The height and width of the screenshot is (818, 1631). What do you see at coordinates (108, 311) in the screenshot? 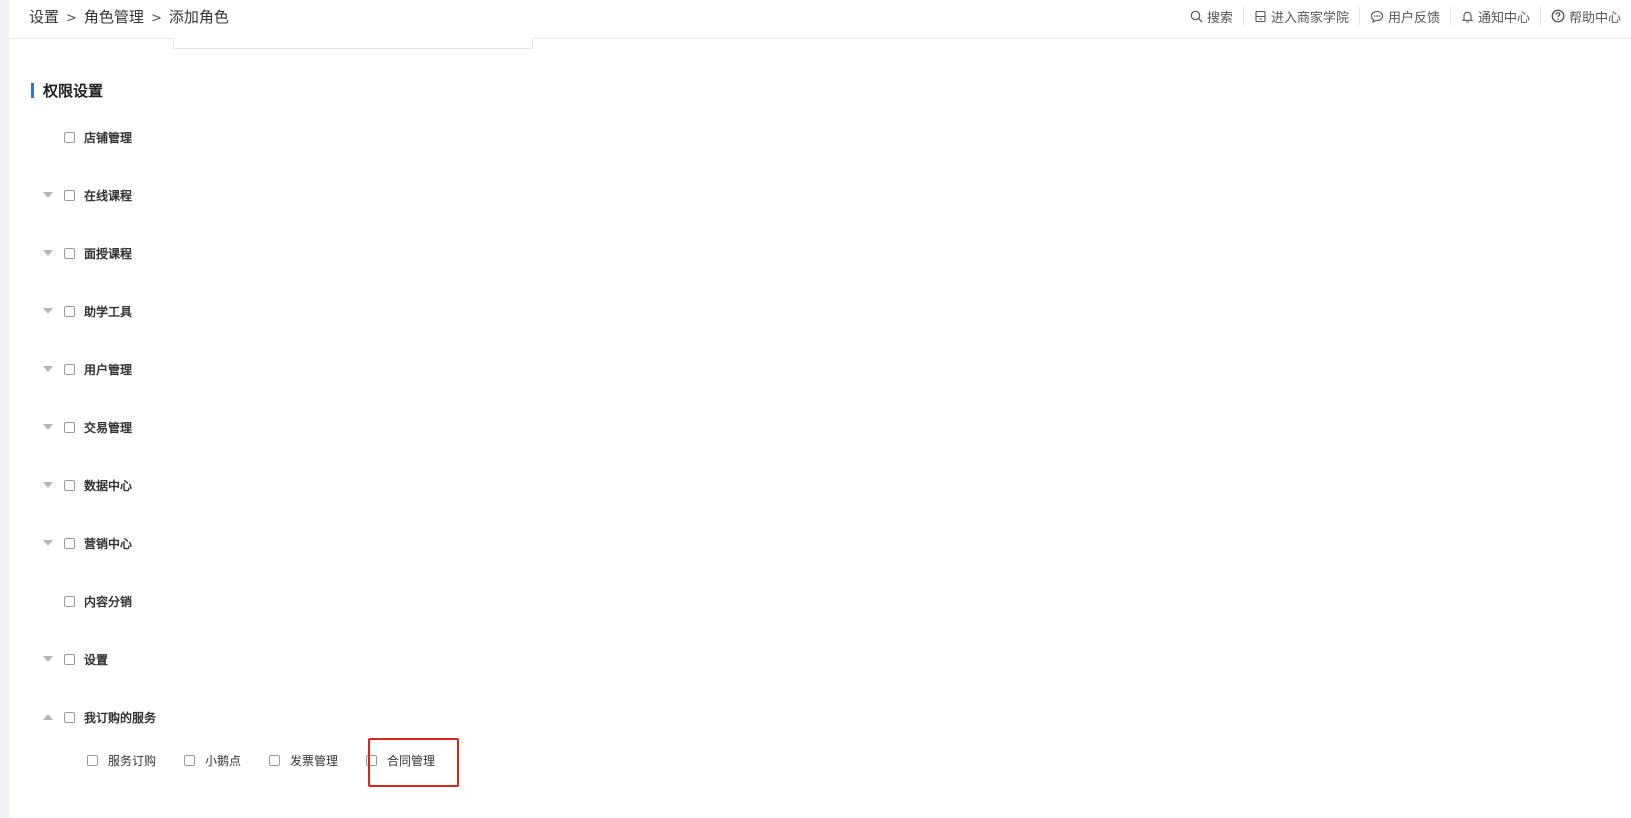
I see `permission-label: 助学工具` at bounding box center [108, 311].